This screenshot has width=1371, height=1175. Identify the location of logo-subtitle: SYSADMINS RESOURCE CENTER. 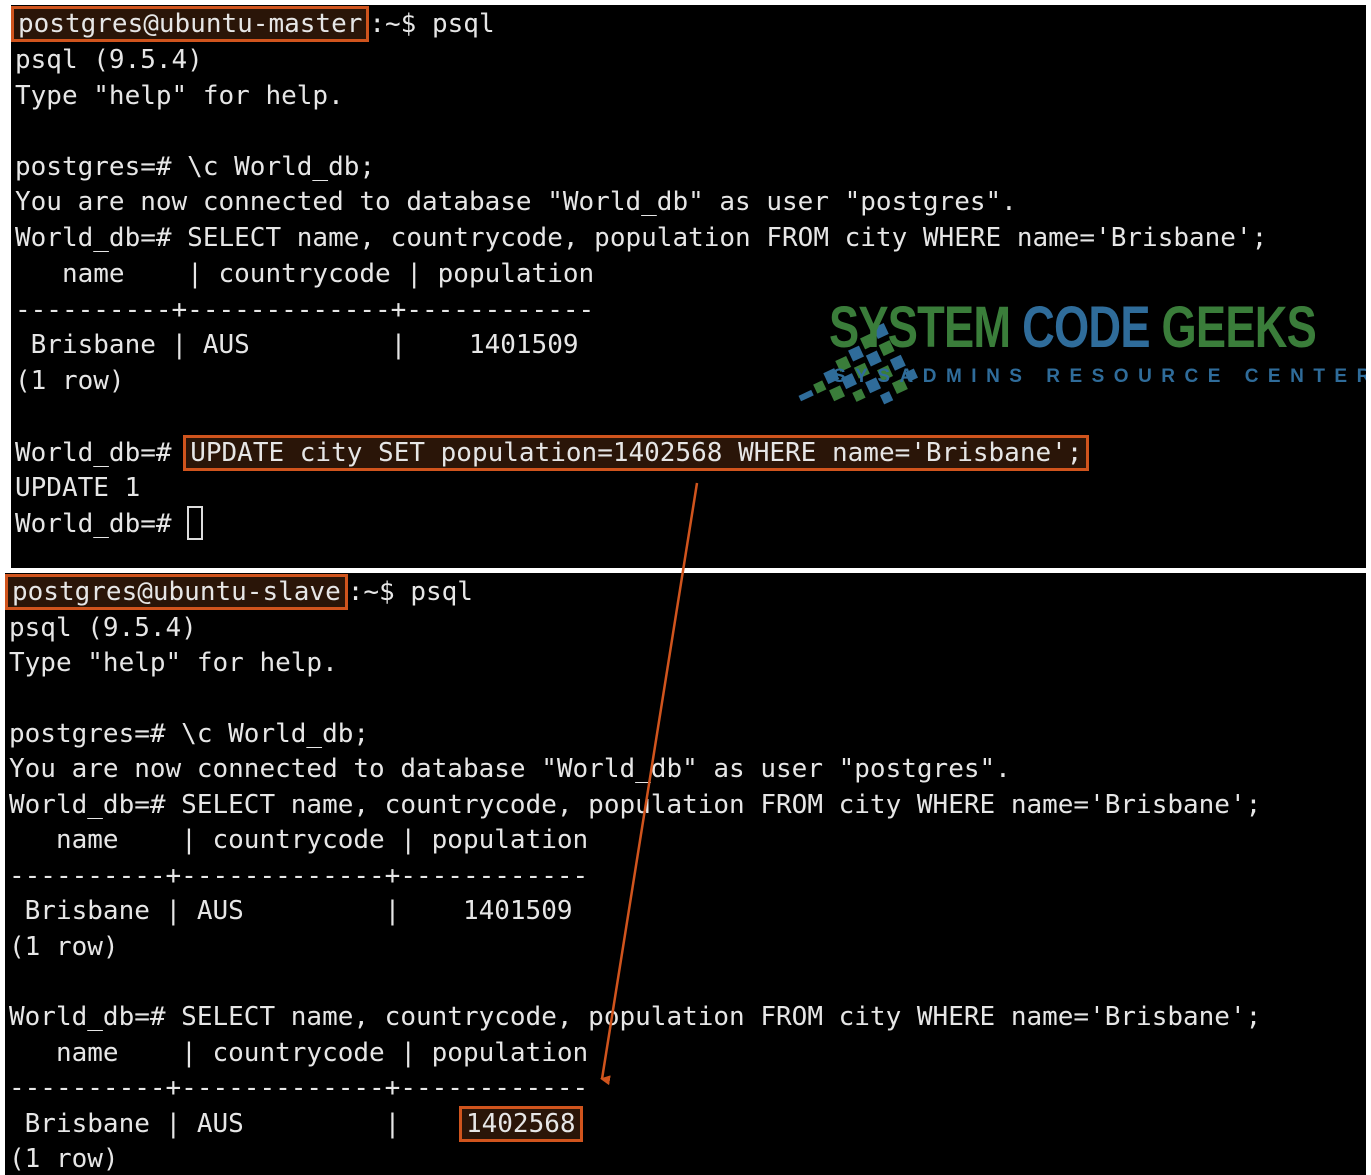
(1099, 376).